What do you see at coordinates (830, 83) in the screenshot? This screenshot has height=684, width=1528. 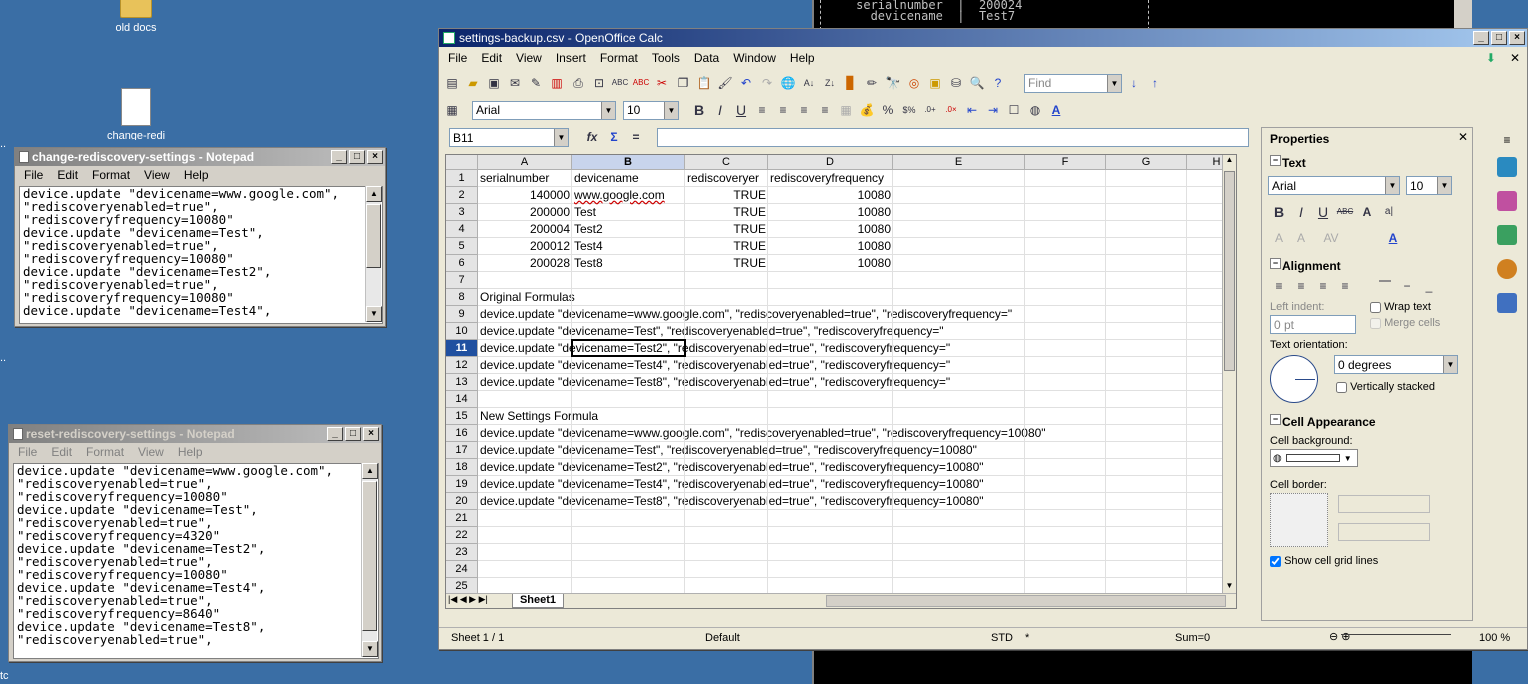 I see `sort-descending-icon: Z↓` at bounding box center [830, 83].